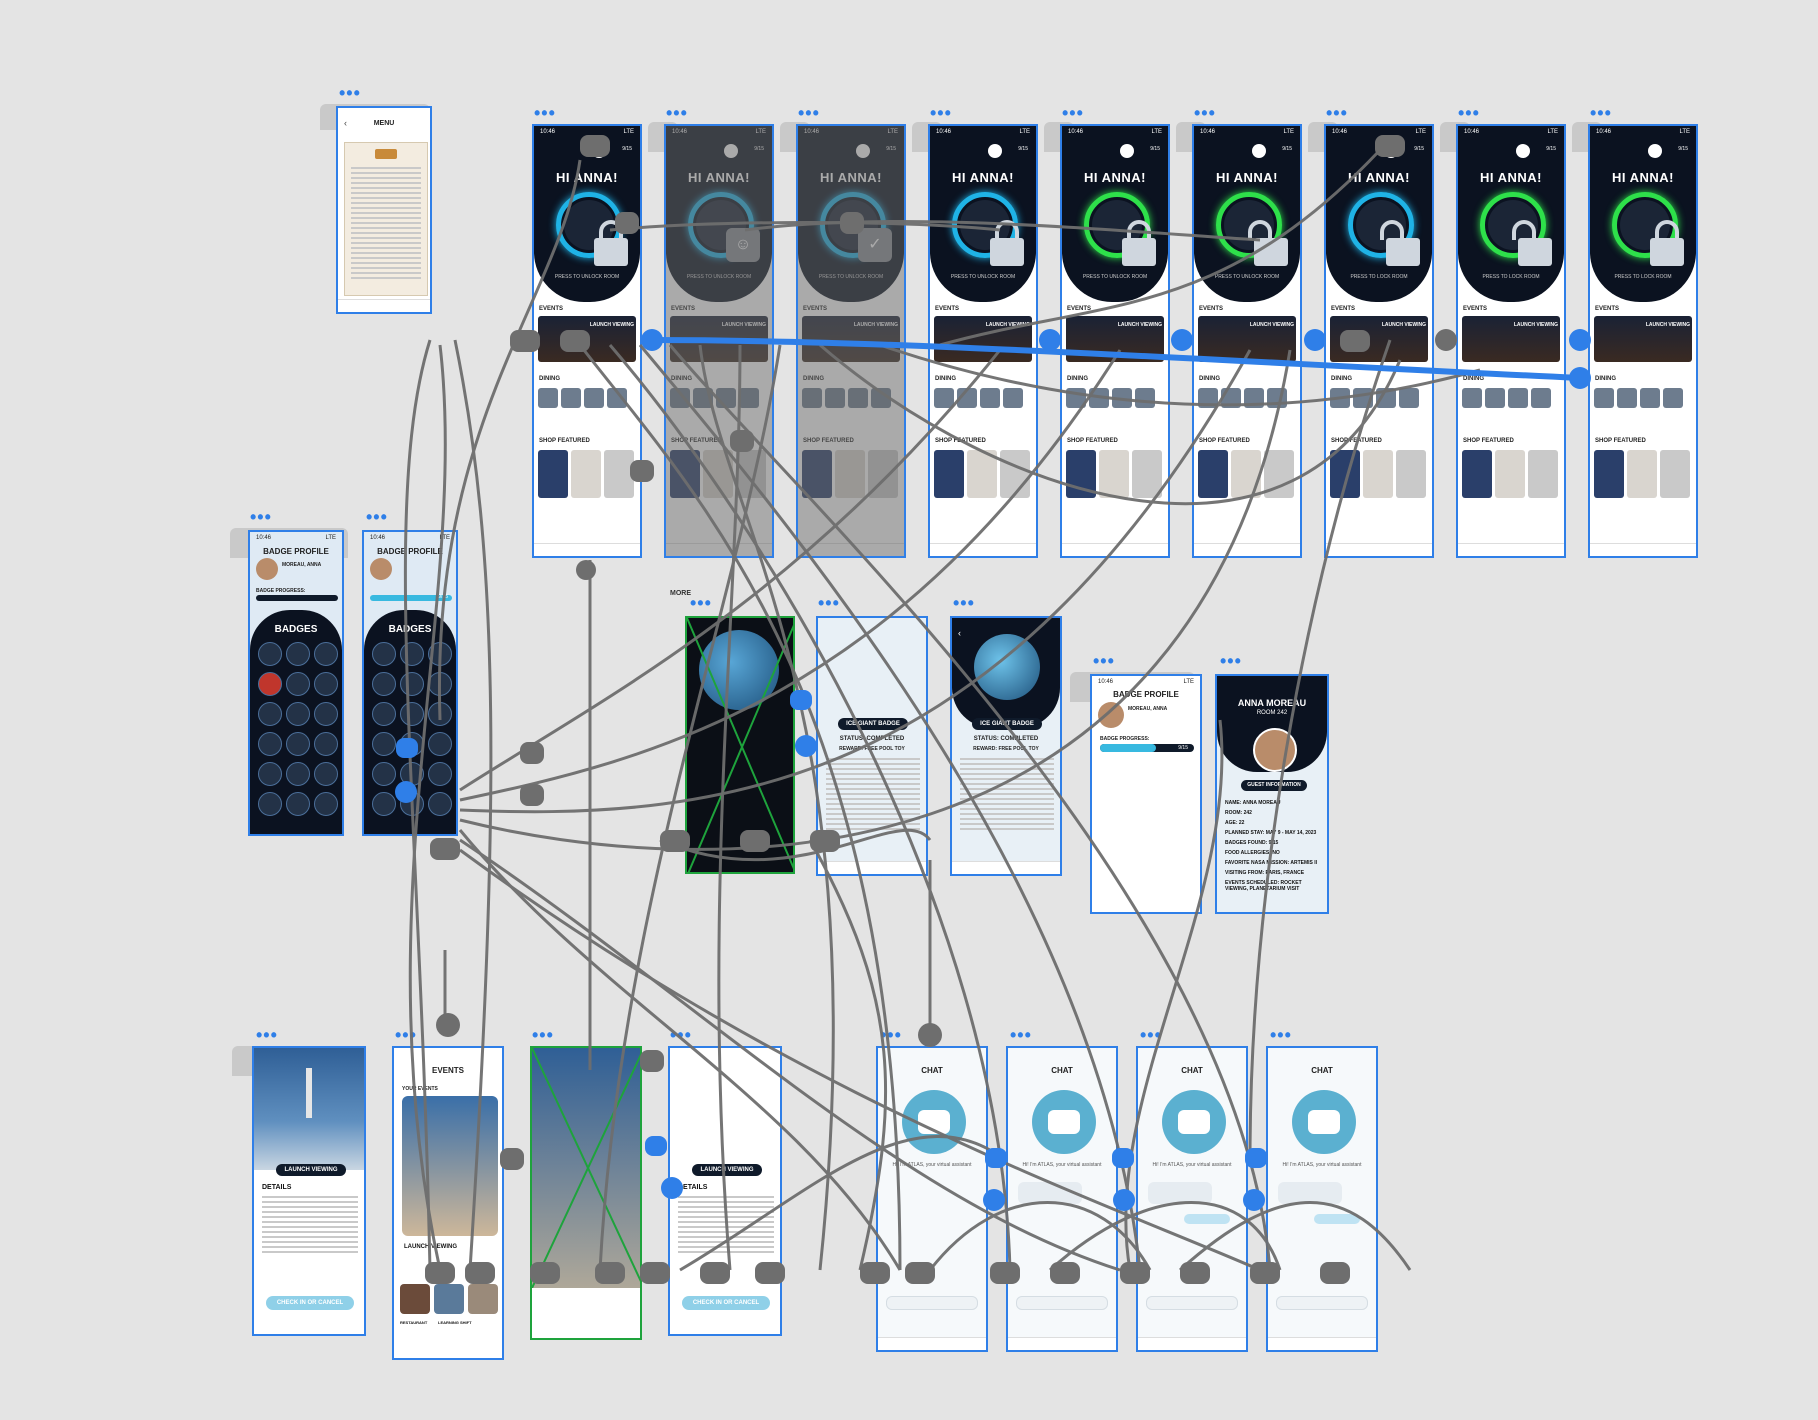 The width and height of the screenshot is (1818, 1420). What do you see at coordinates (1231, 661) in the screenshot?
I see `guest-frame-dots: •••` at bounding box center [1231, 661].